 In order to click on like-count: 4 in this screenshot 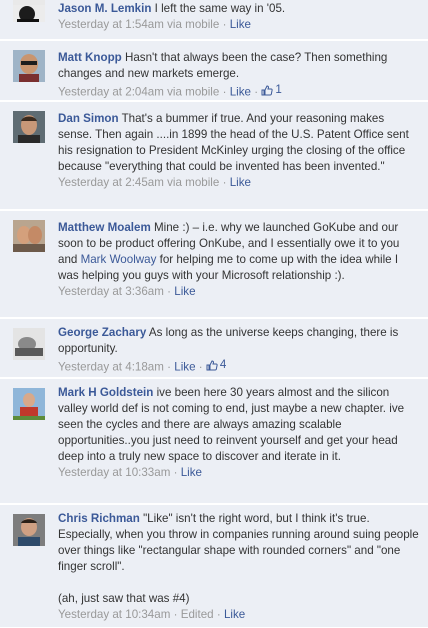, I will do `click(216, 365)`.